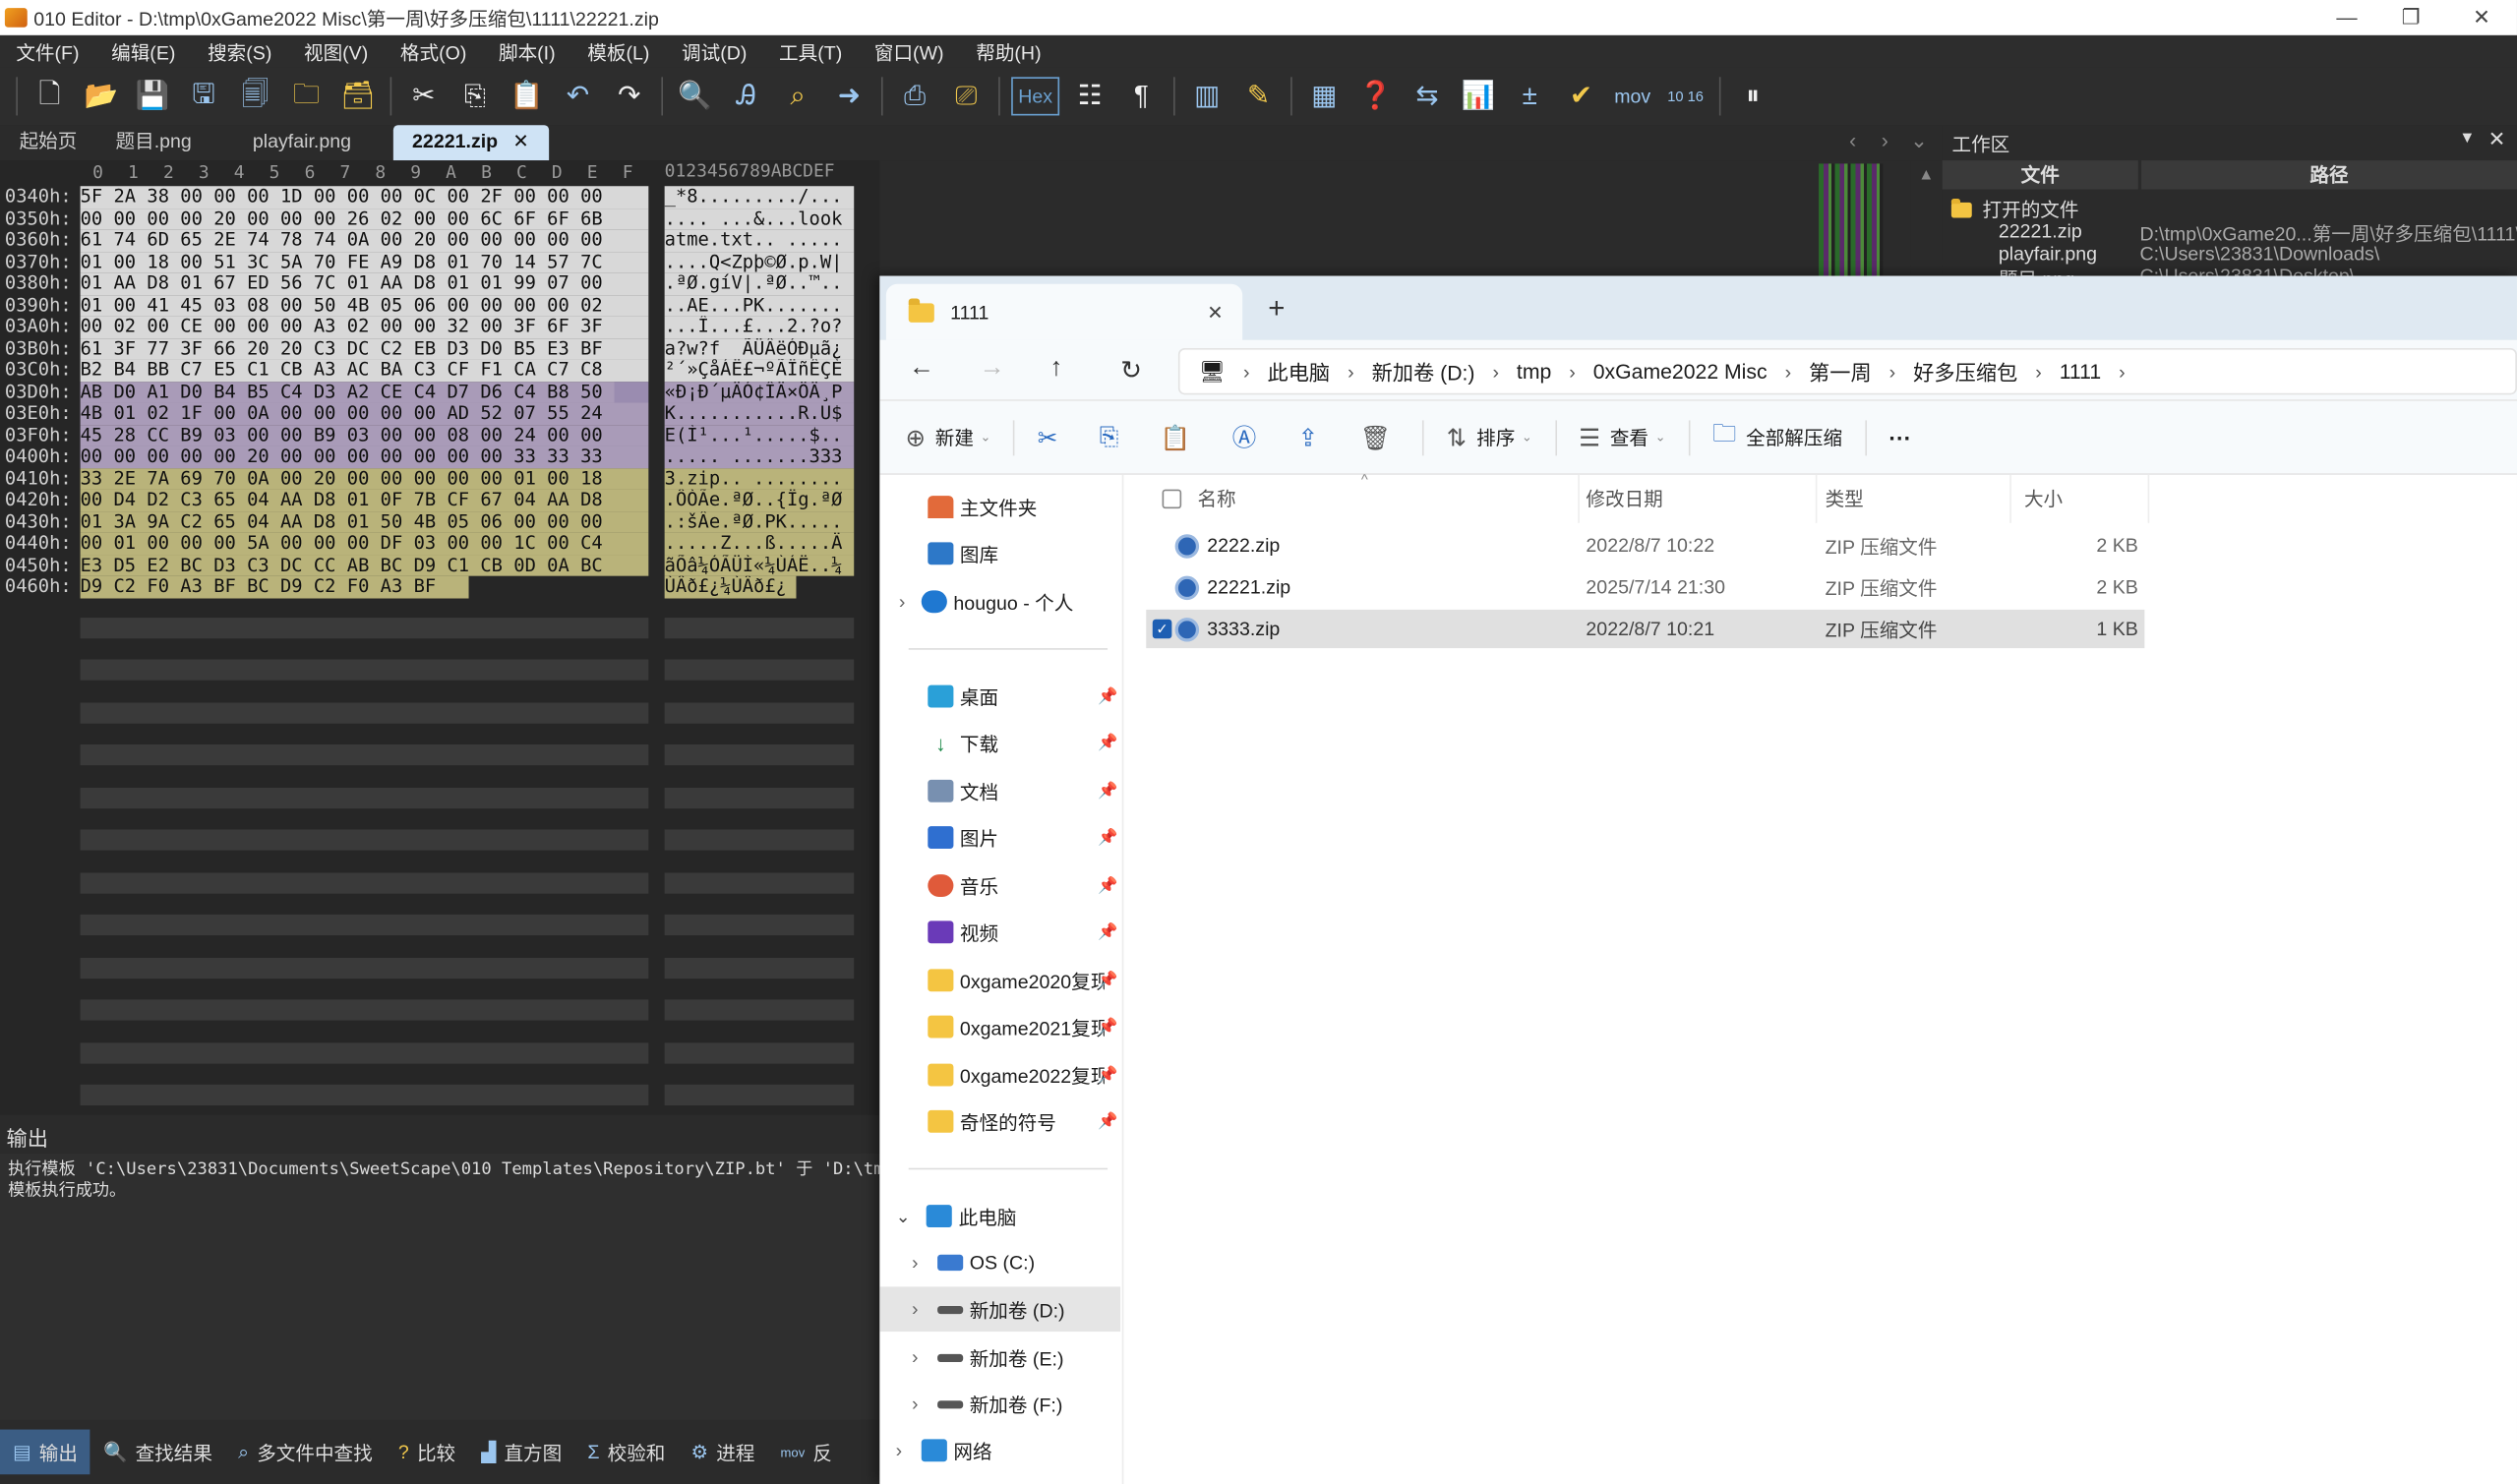 Image resolution: width=2517 pixels, height=1484 pixels. I want to click on breadcrumb-item: 此电脑, so click(1298, 371).